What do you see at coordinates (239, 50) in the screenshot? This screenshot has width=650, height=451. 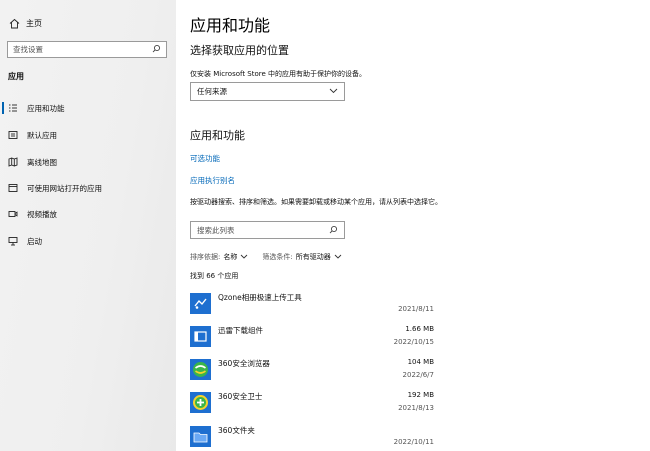 I see `install-location-heading: 选择获取应用的位置` at bounding box center [239, 50].